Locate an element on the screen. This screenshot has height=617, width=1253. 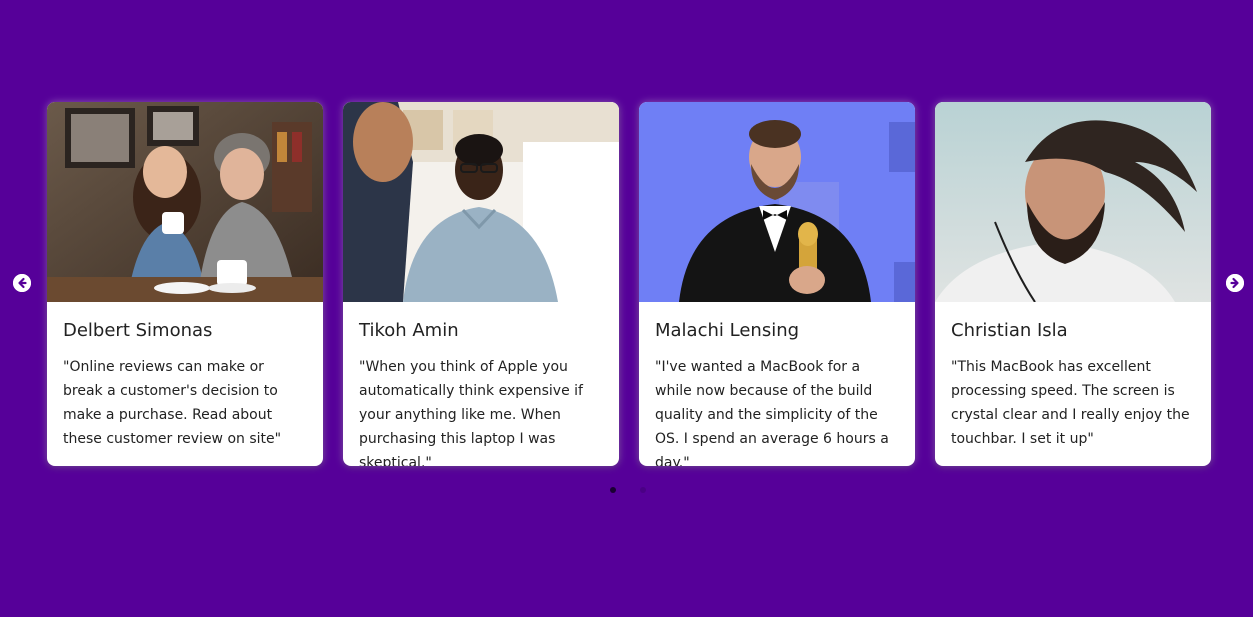
man-windswept-hair-photo is located at coordinates (1073, 202).